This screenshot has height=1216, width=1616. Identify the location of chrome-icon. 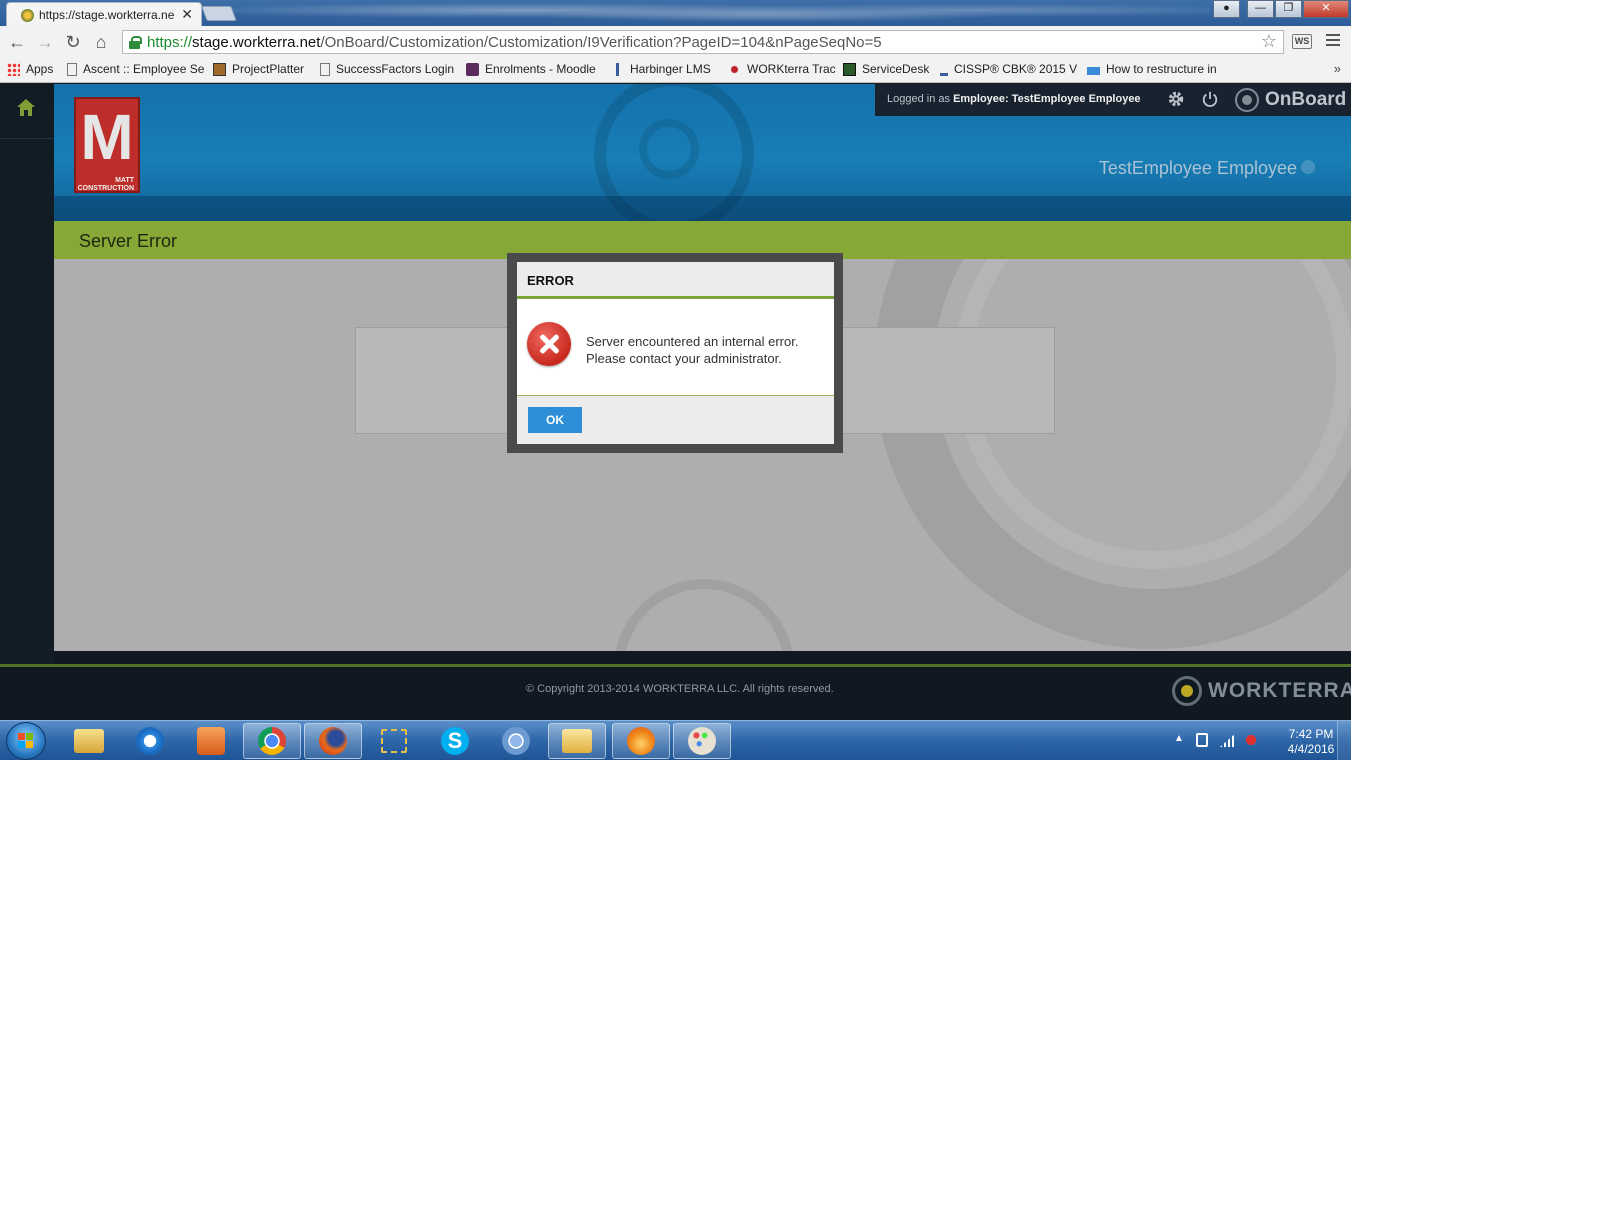
(272, 741).